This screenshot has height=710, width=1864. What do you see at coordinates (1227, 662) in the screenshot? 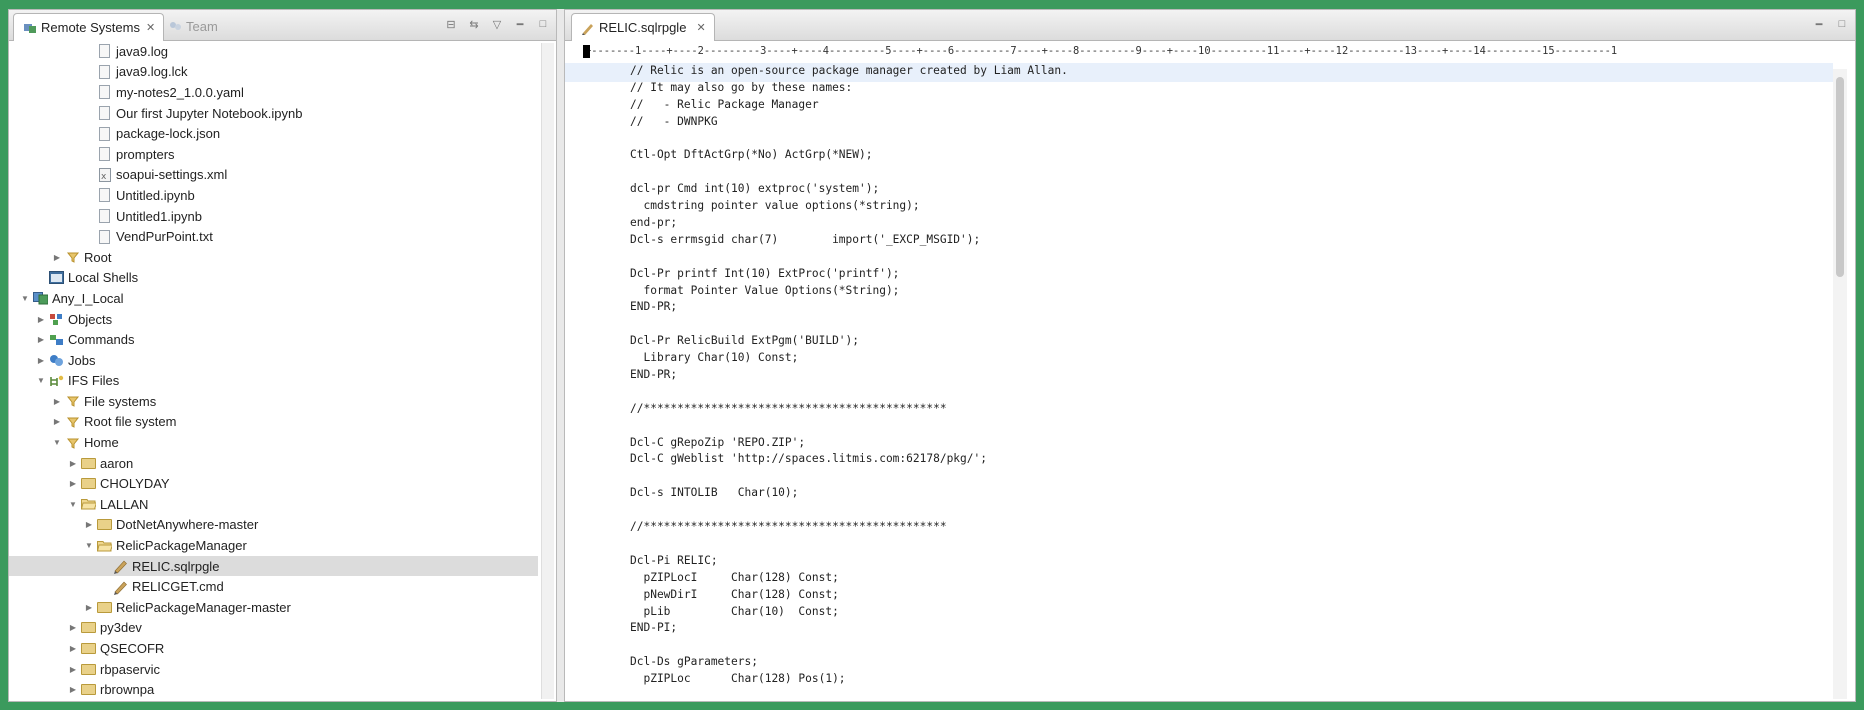
I see `code-line: Dcl-Ds gParameters;` at bounding box center [1227, 662].